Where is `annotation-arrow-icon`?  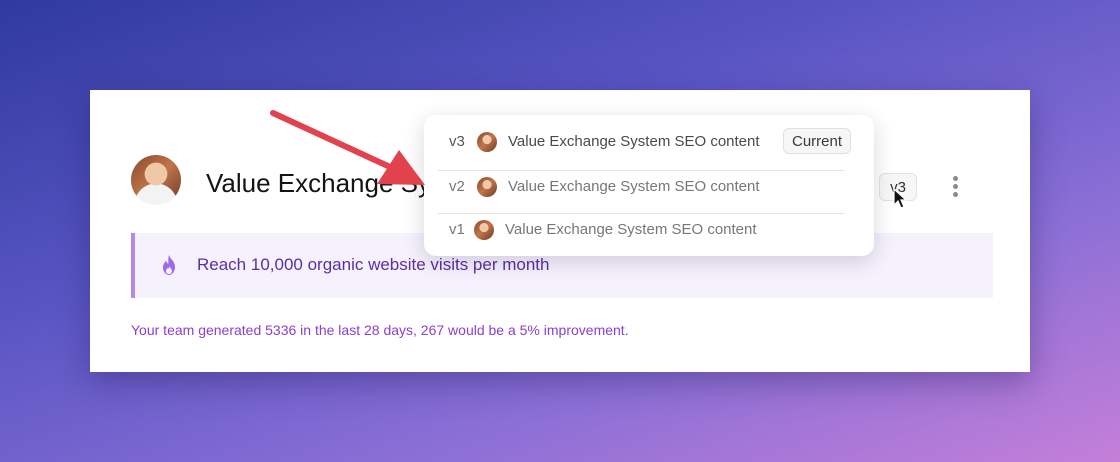 annotation-arrow-icon is located at coordinates (347, 147).